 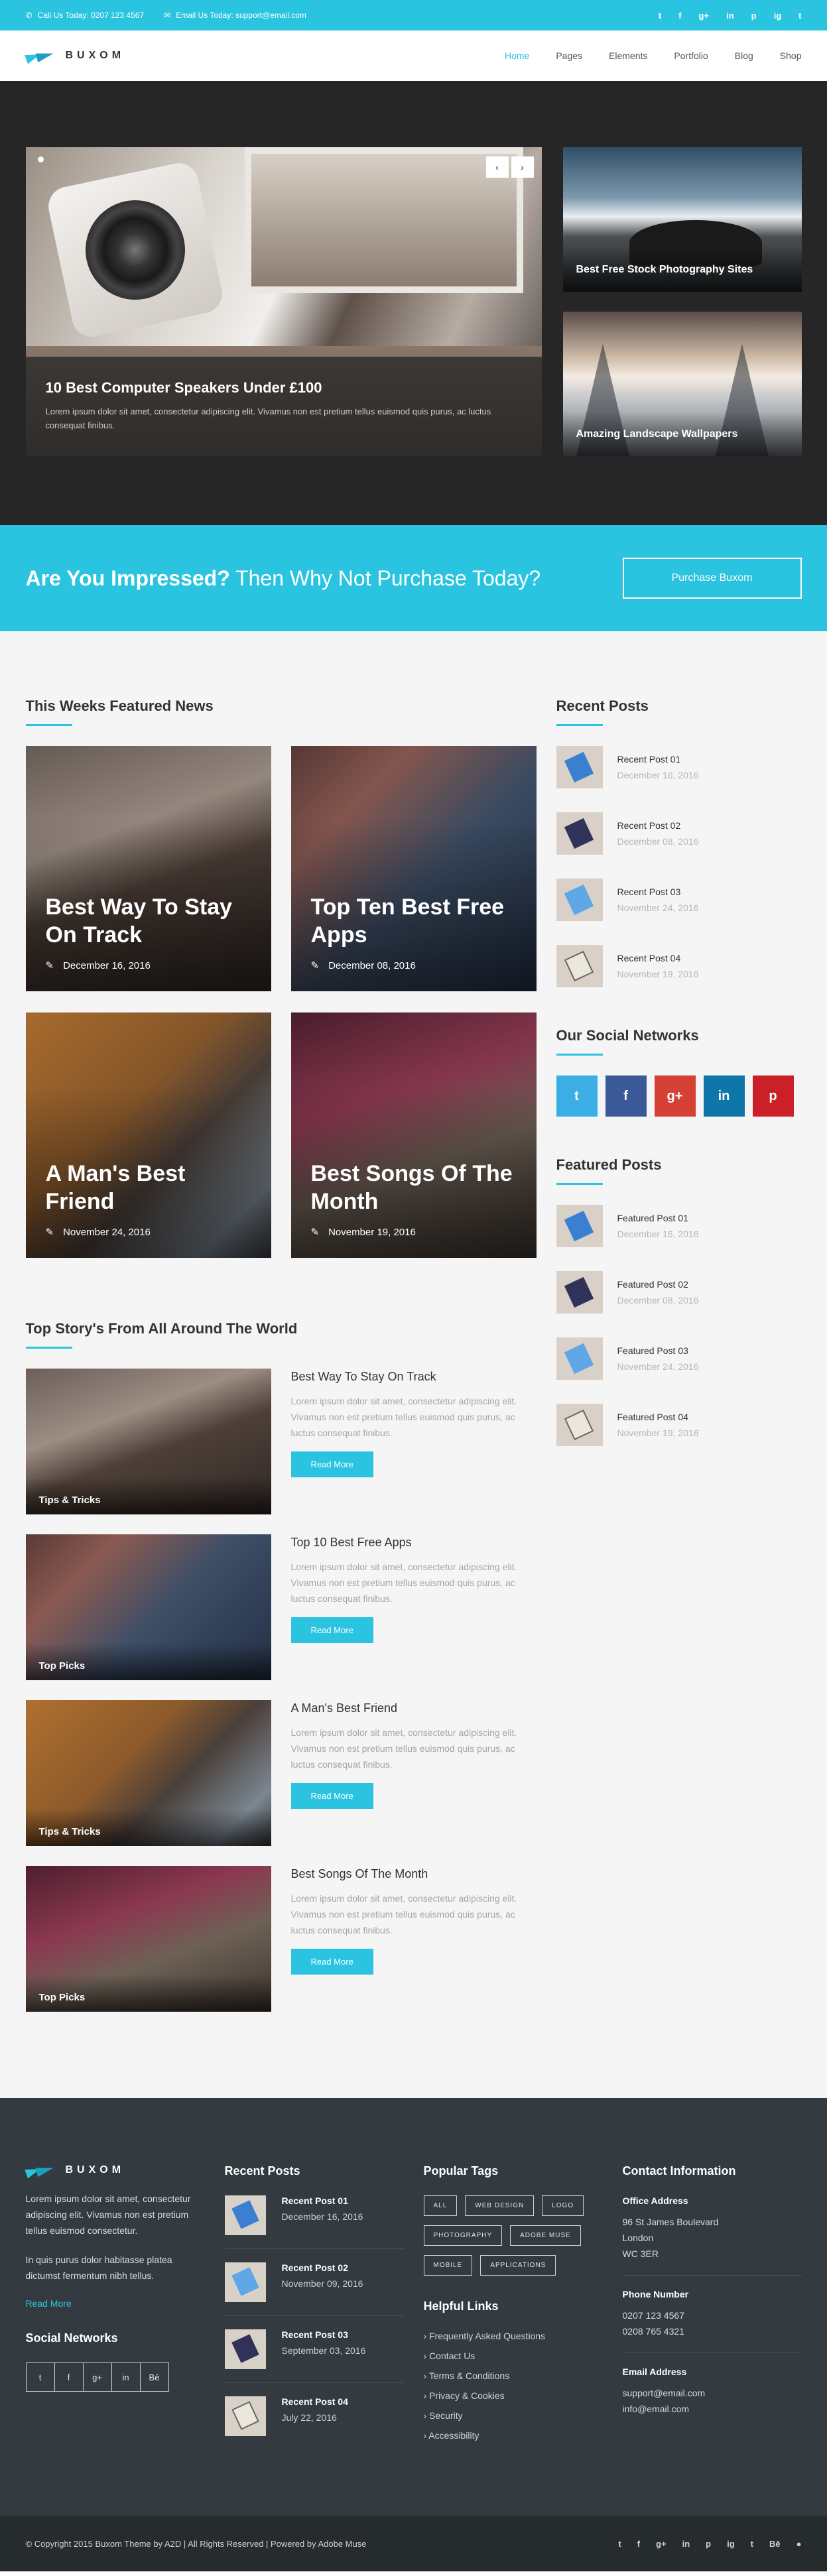 What do you see at coordinates (579, 725) in the screenshot?
I see `title-underline` at bounding box center [579, 725].